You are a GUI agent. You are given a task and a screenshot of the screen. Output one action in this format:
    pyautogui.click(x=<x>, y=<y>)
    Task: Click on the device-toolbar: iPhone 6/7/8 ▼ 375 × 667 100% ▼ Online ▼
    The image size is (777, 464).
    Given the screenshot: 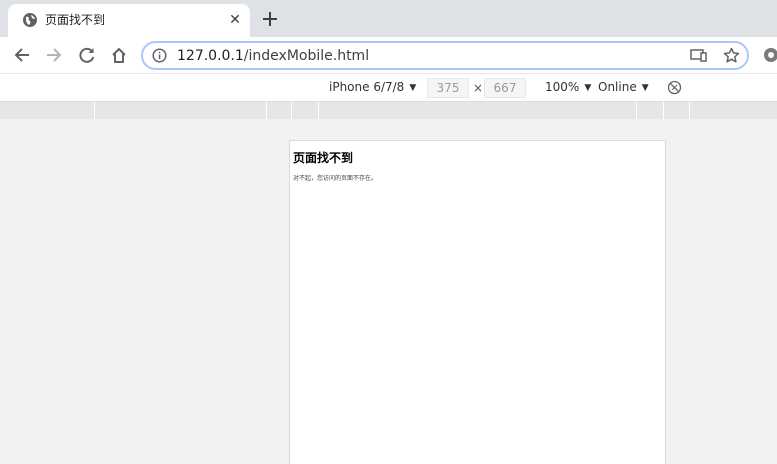 What is the action you would take?
    pyautogui.click(x=388, y=87)
    